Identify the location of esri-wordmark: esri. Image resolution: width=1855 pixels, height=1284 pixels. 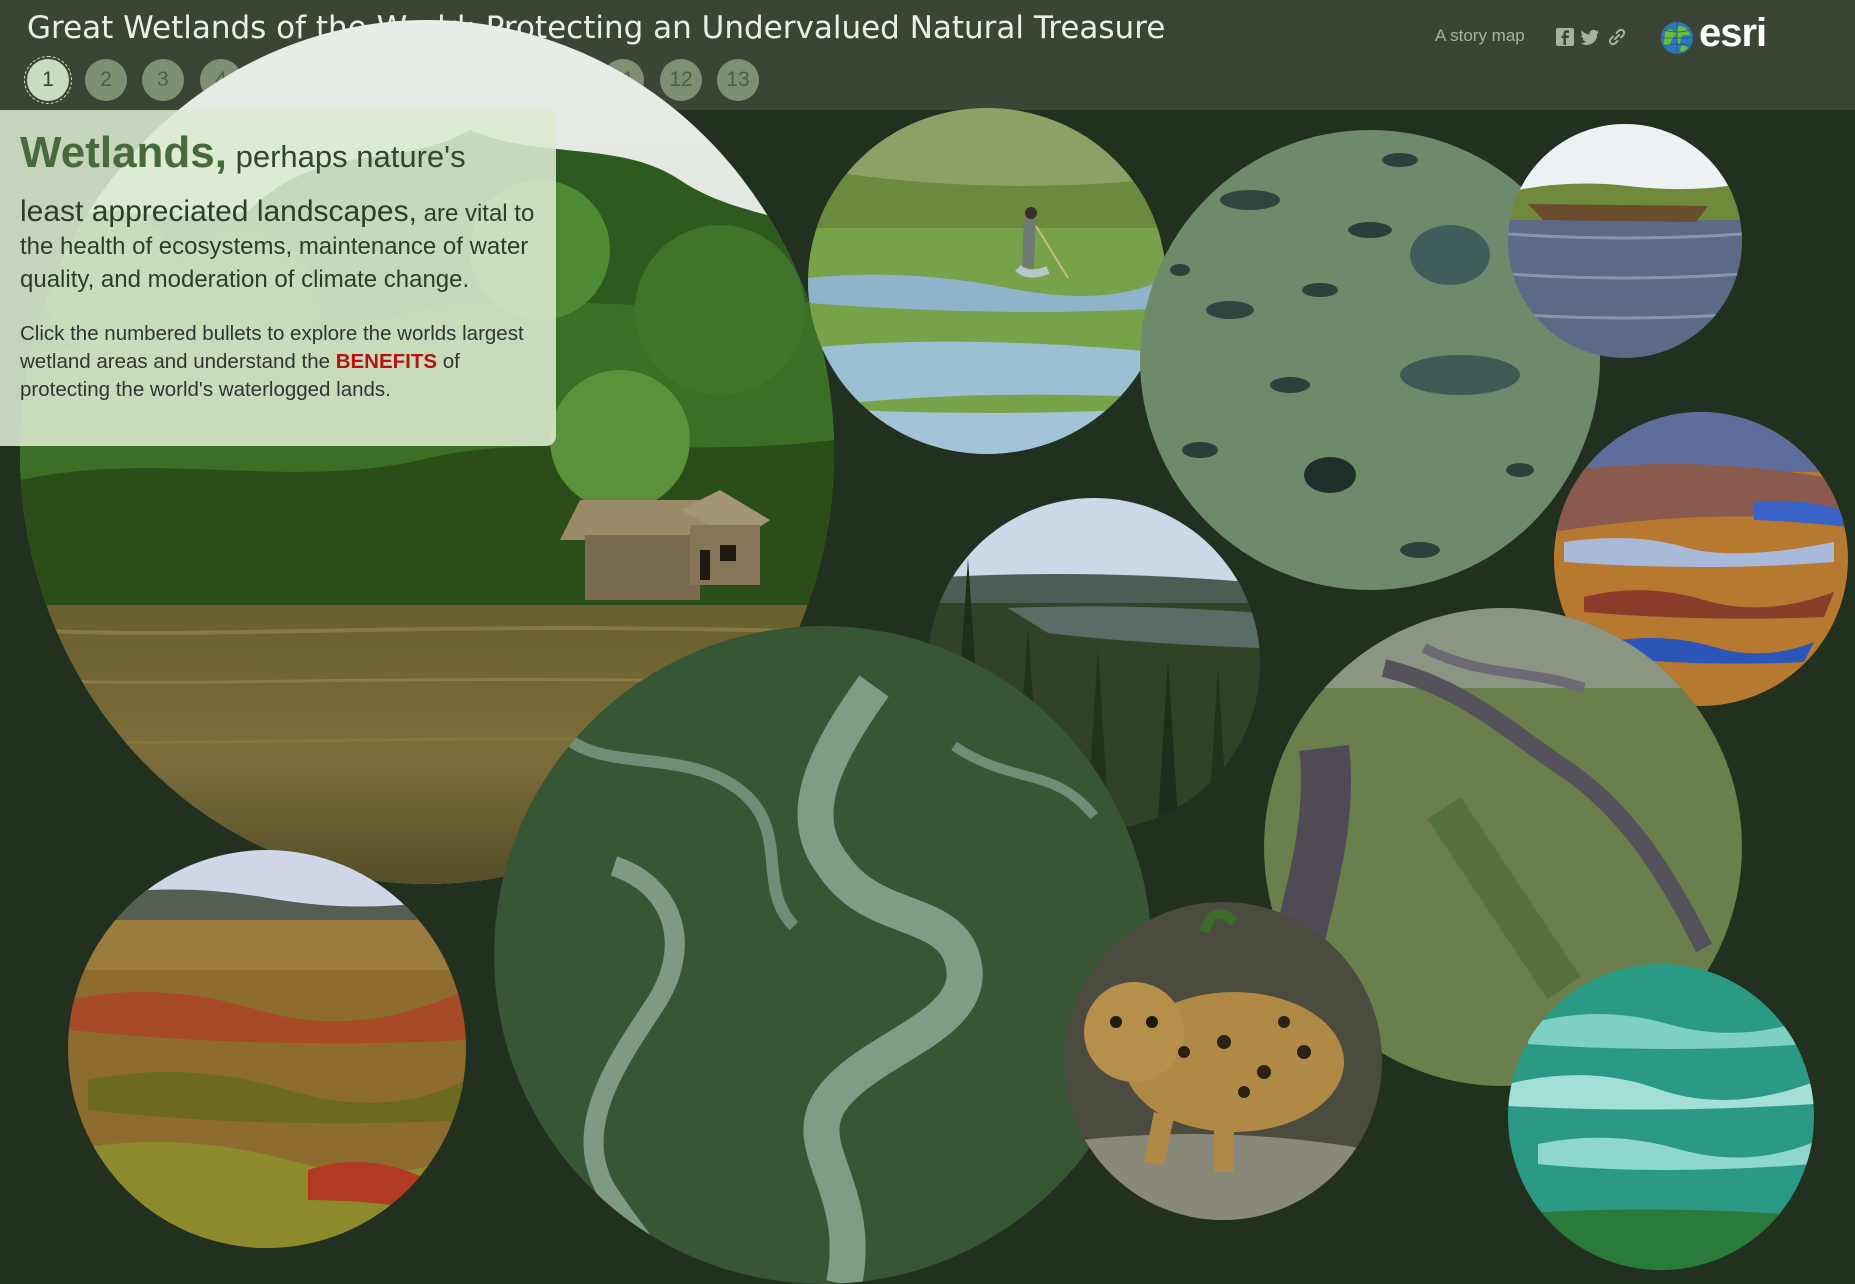
(1733, 33).